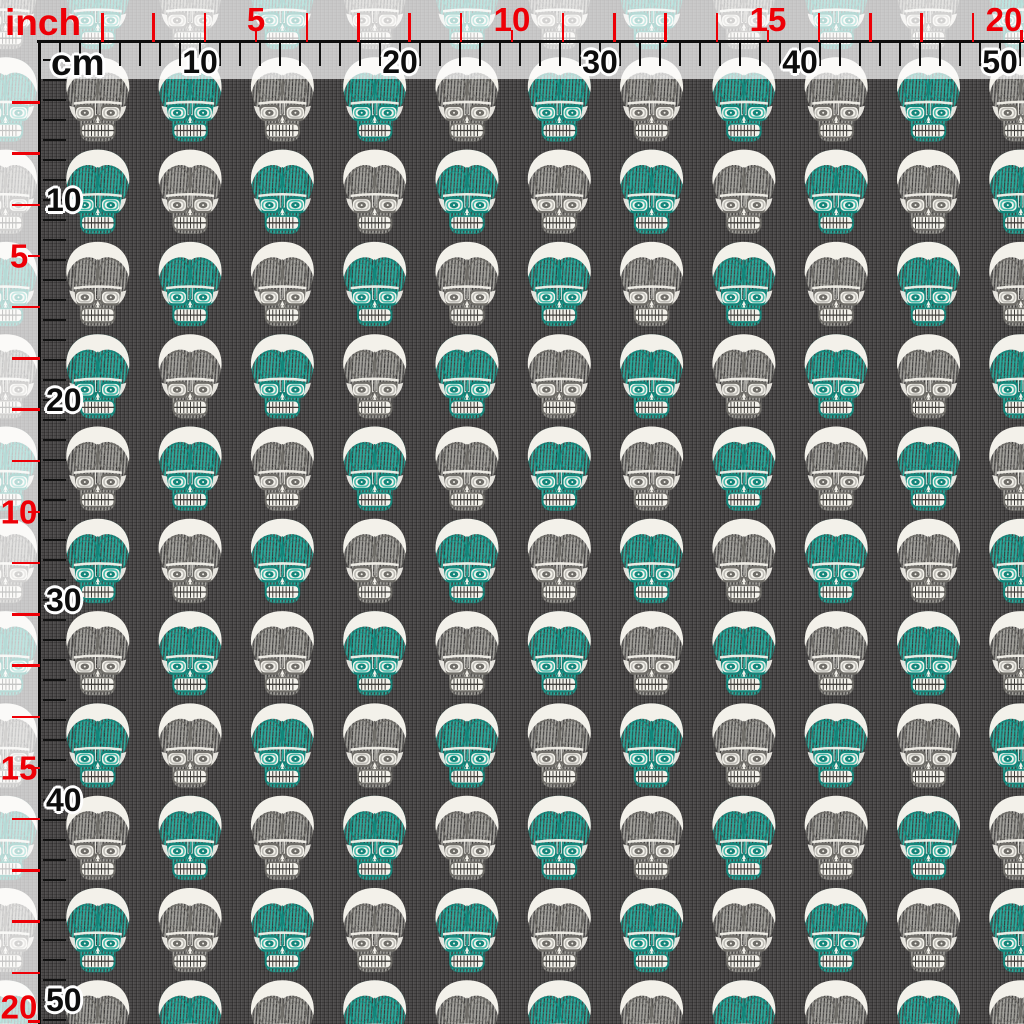 This screenshot has width=1024, height=1024. What do you see at coordinates (530, 41) in the screenshot?
I see `top-ruler-baseline` at bounding box center [530, 41].